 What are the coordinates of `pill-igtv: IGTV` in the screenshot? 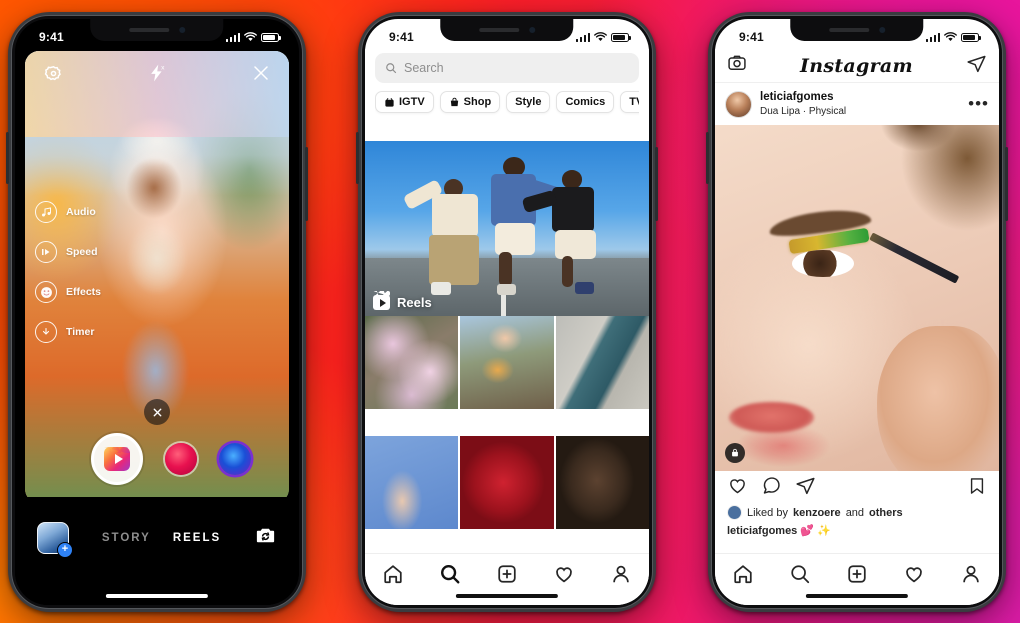 It's located at (404, 102).